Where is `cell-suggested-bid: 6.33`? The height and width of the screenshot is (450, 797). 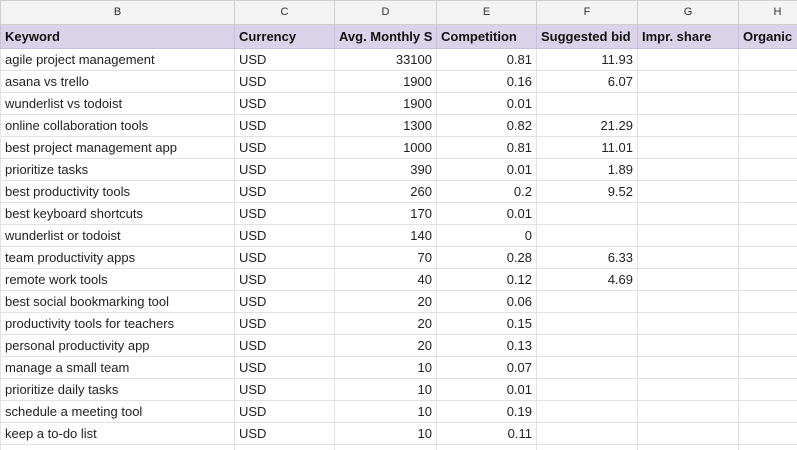
cell-suggested-bid: 6.33 is located at coordinates (587, 257).